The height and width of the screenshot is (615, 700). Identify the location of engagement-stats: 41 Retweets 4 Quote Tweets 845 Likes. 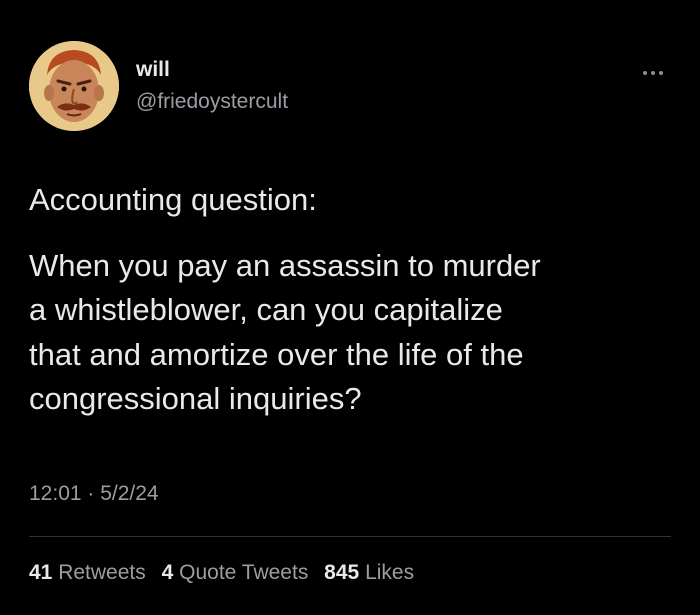
(226, 573).